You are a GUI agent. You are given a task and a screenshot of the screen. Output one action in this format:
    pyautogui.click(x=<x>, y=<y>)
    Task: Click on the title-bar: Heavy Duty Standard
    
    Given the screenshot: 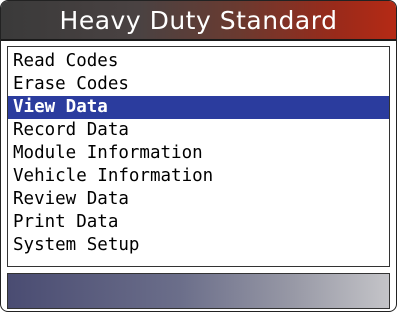 What is the action you would take?
    pyautogui.click(x=198, y=21)
    